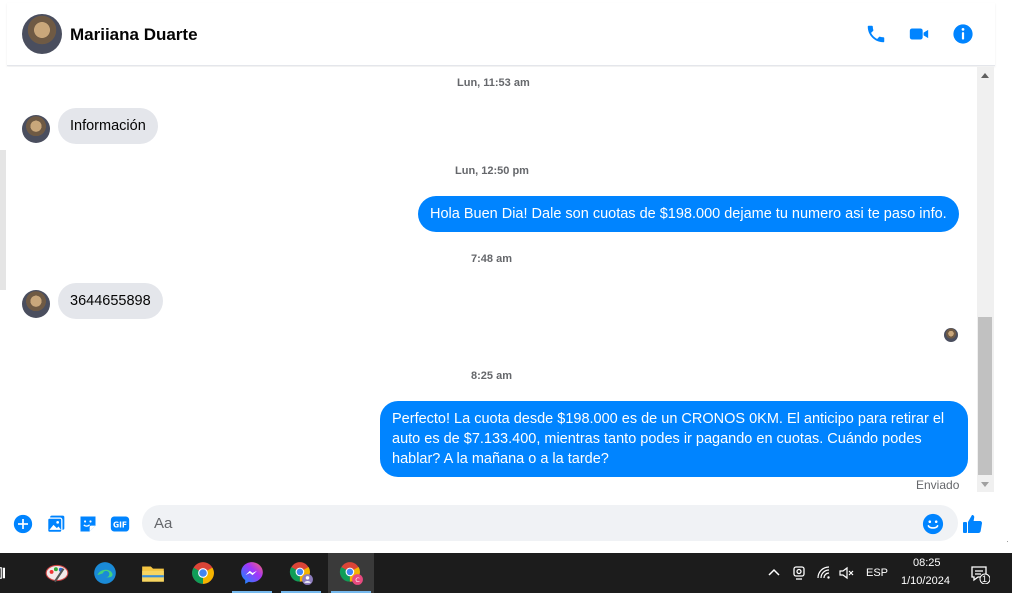 Image resolution: width=1012 pixels, height=593 pixels. I want to click on show-hidden-icons-button, so click(774, 573).